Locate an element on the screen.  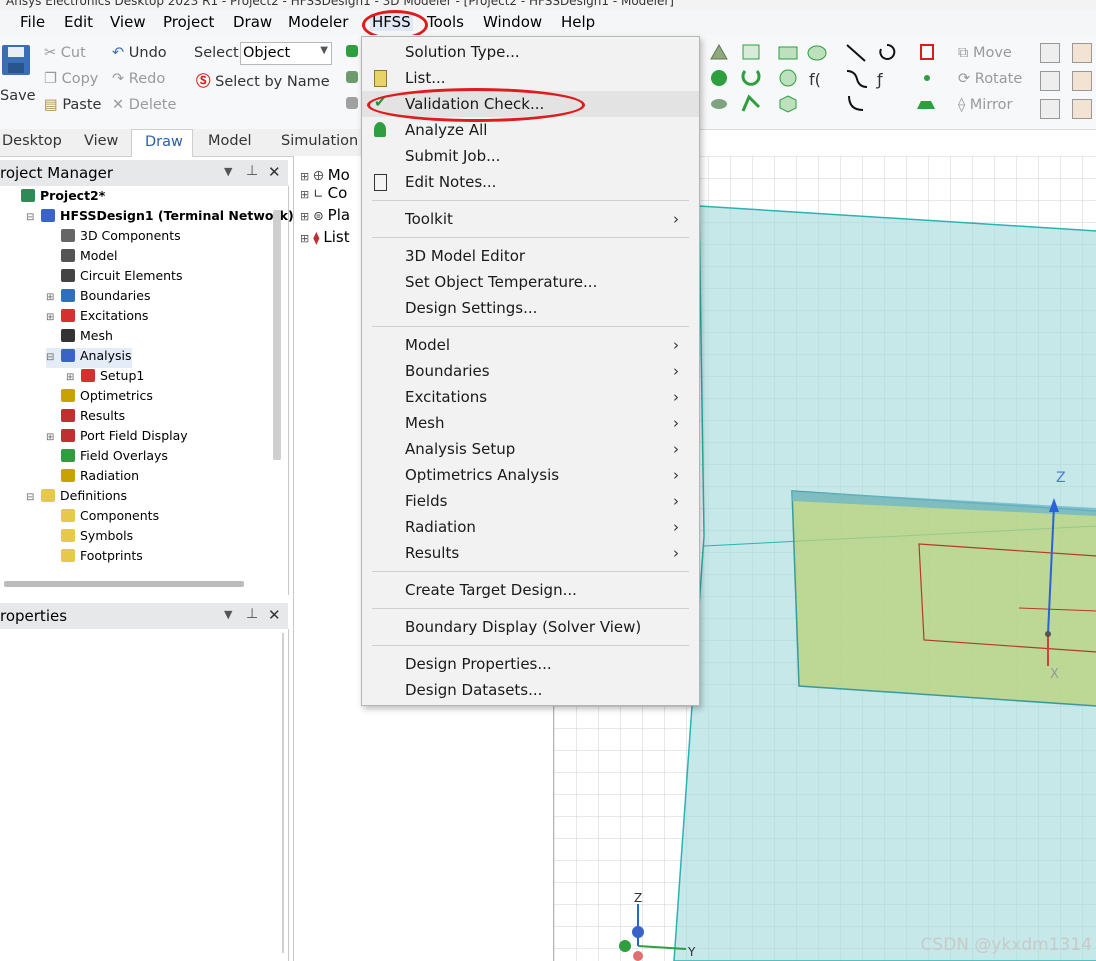
menu-item-boundary-display-solver-view: Boundary Display (Solver View) is located at coordinates (530, 627).